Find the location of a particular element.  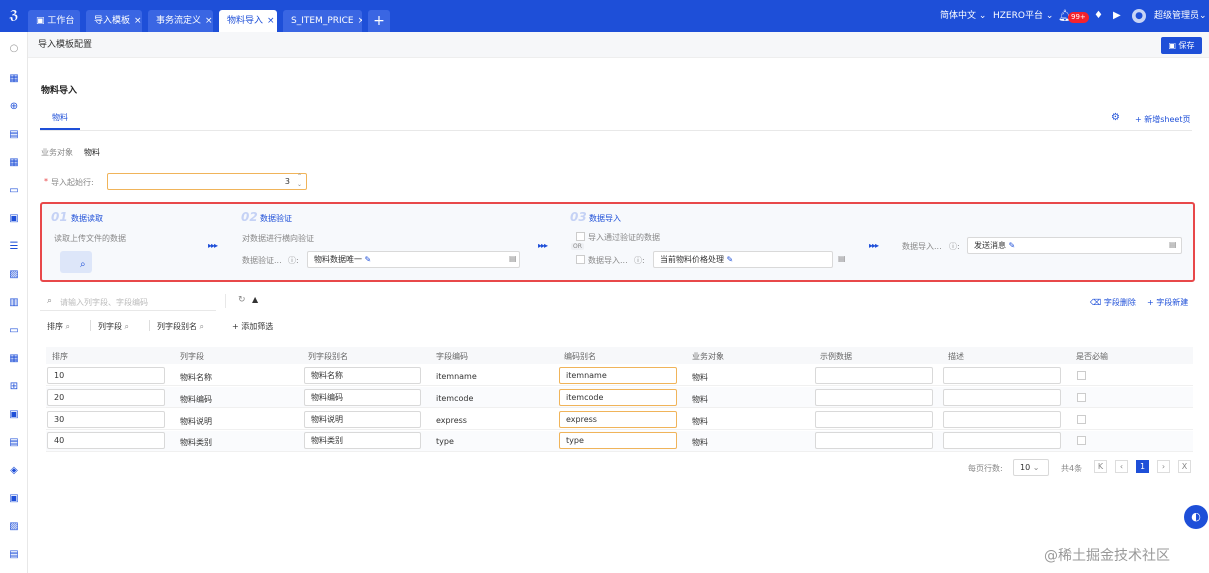

code-cell: type is located at coordinates (445, 441).